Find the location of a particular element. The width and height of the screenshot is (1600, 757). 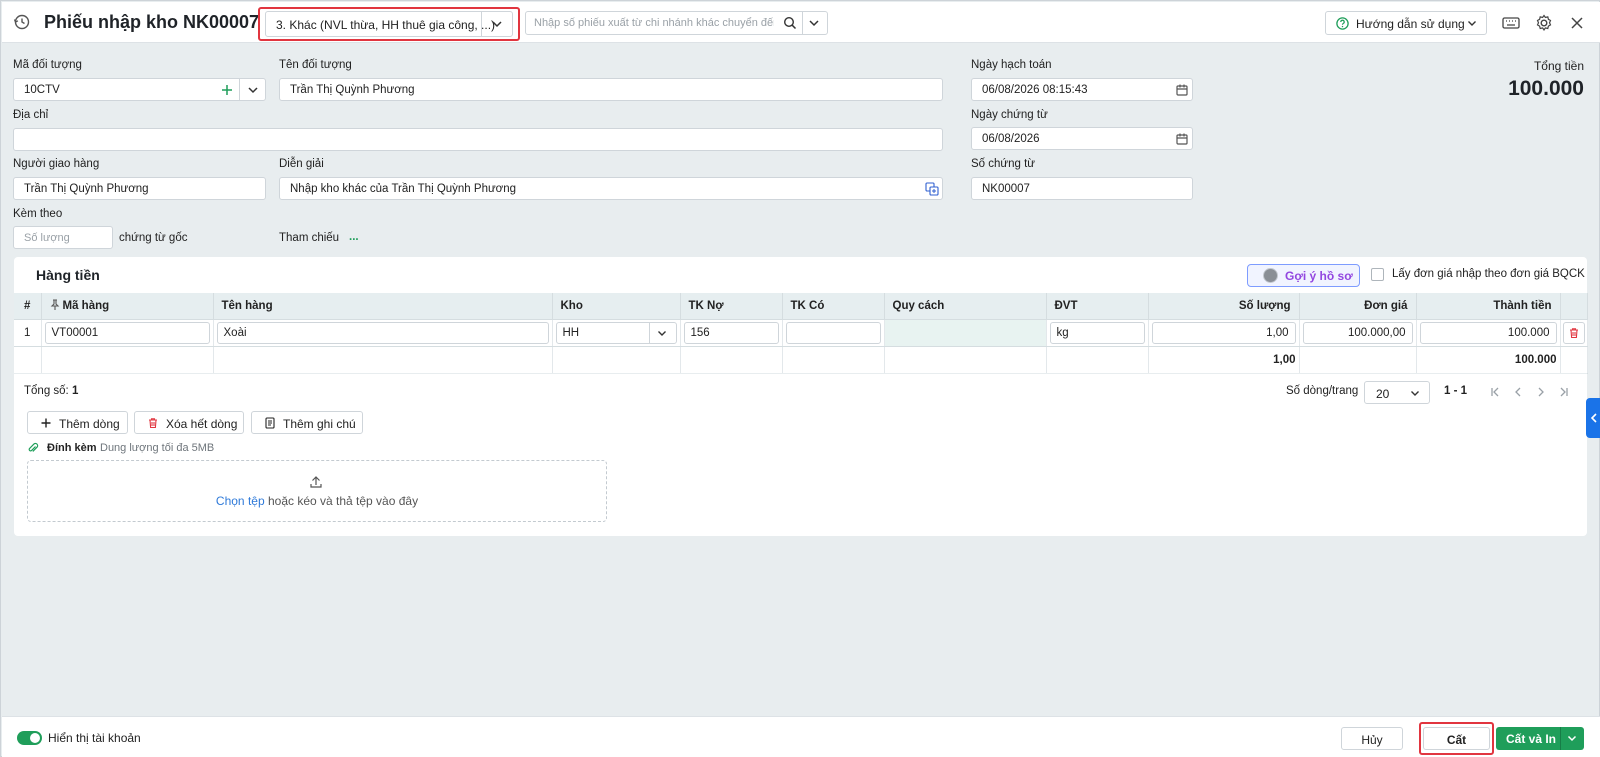

object-name-field: Trần Thị Quỳnh Phương is located at coordinates (611, 89).